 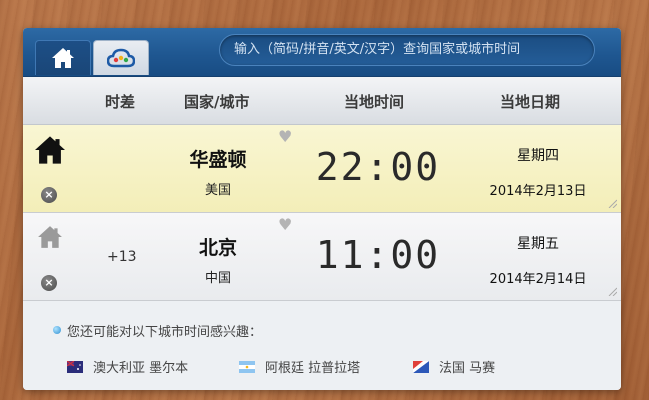 What do you see at coordinates (120, 102) in the screenshot?
I see `header-offset: 时差` at bounding box center [120, 102].